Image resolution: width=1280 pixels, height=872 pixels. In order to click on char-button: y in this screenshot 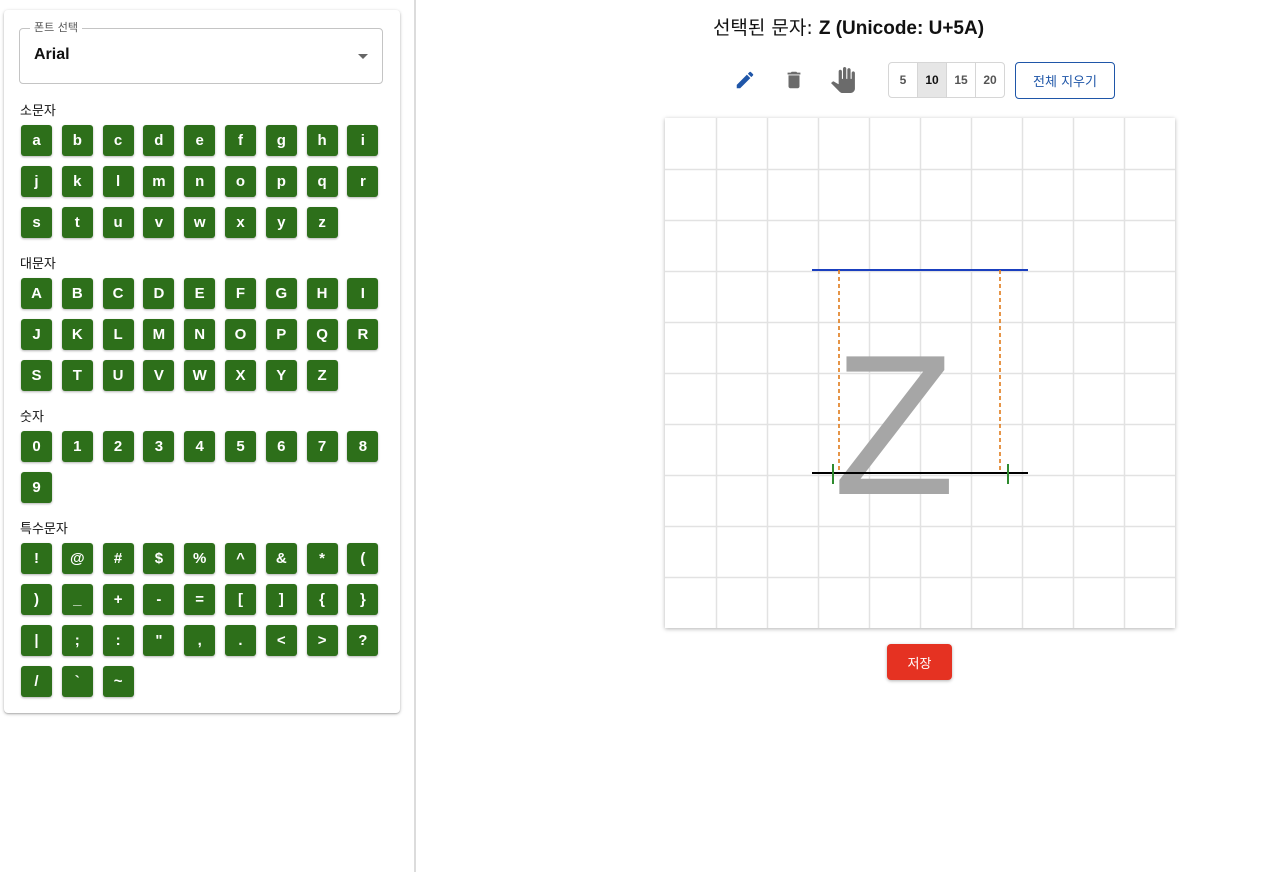, I will do `click(281, 222)`.